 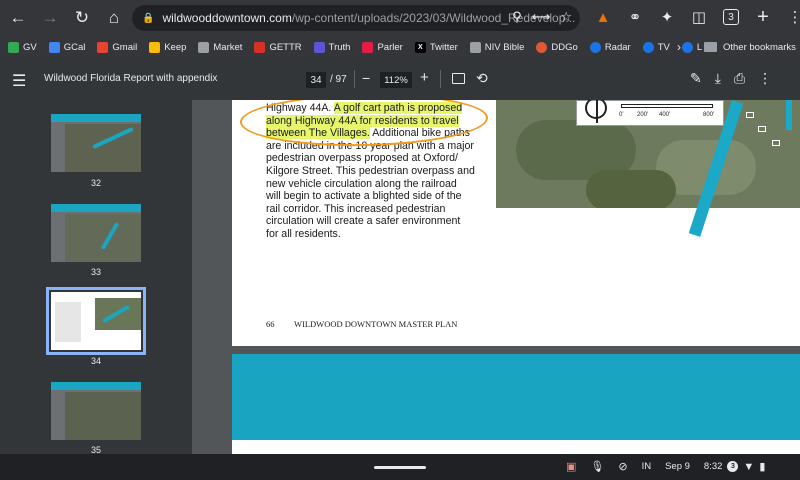 What do you see at coordinates (278, 47) in the screenshot?
I see `bookmark-gettr: GETTR` at bounding box center [278, 47].